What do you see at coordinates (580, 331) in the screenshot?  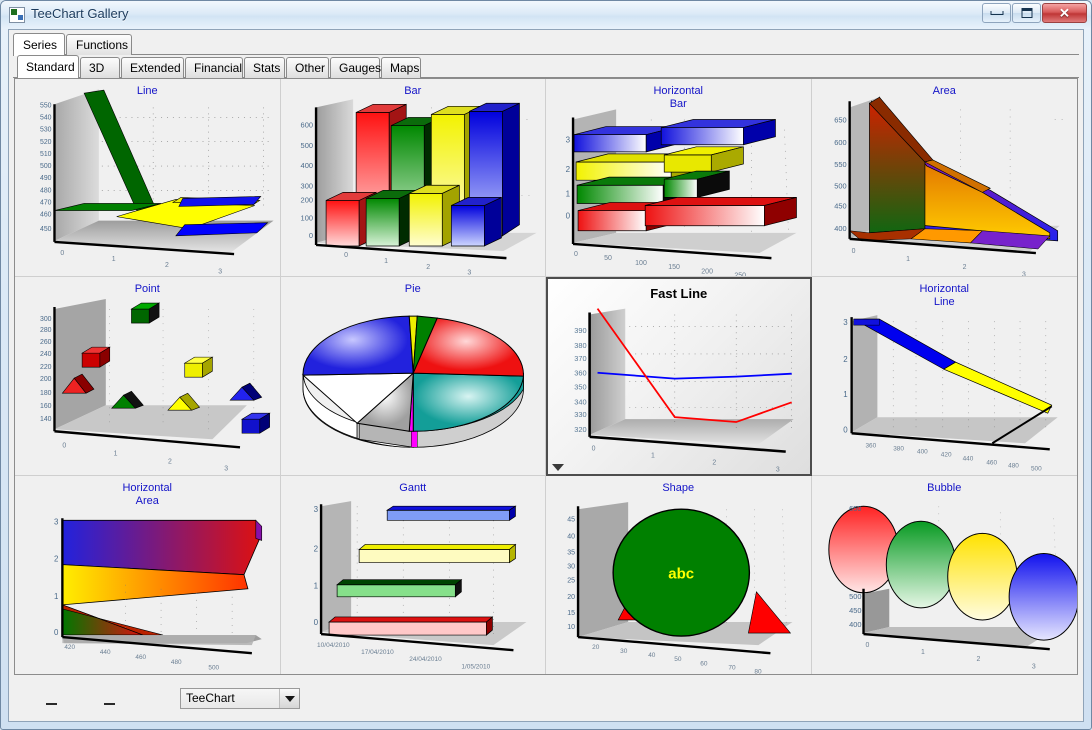 I see `svg-text: 390` at bounding box center [580, 331].